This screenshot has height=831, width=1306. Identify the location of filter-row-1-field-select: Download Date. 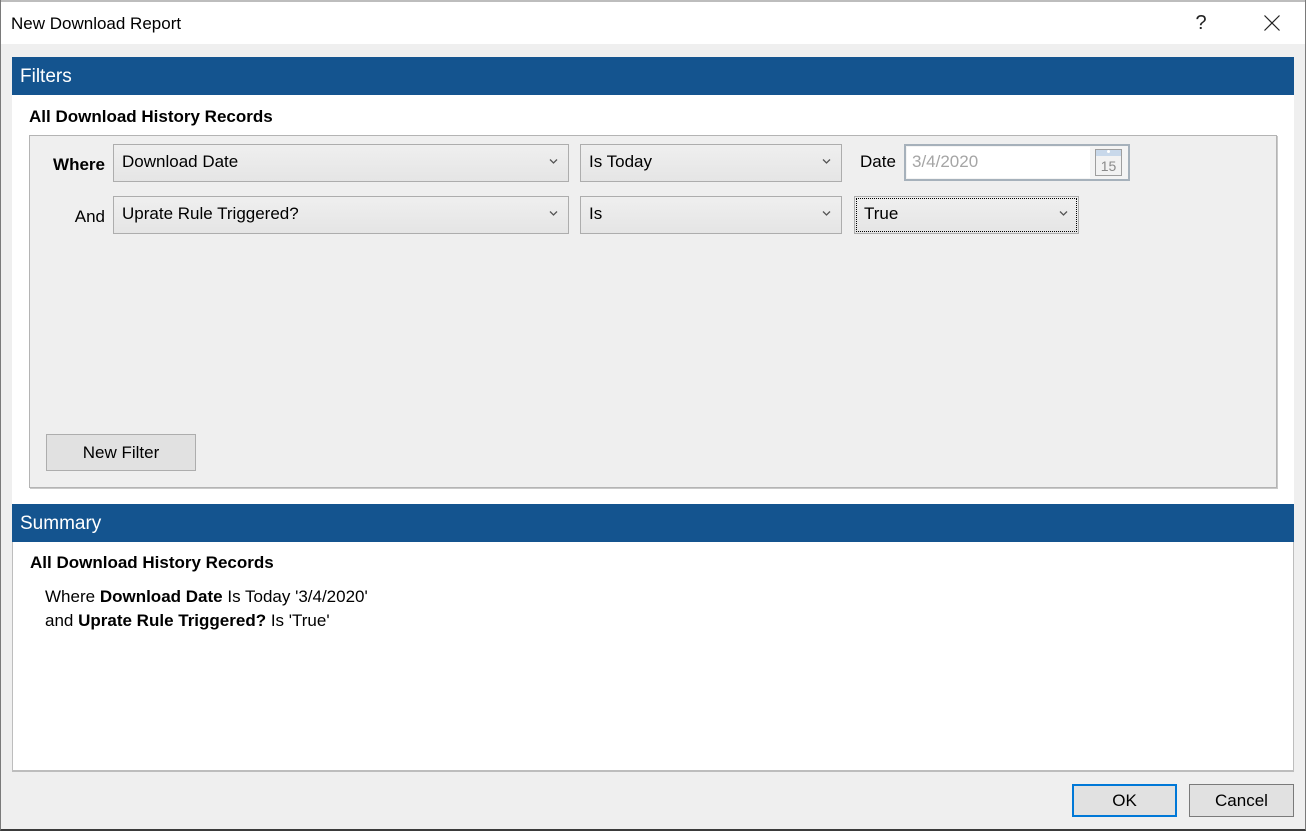
(341, 163).